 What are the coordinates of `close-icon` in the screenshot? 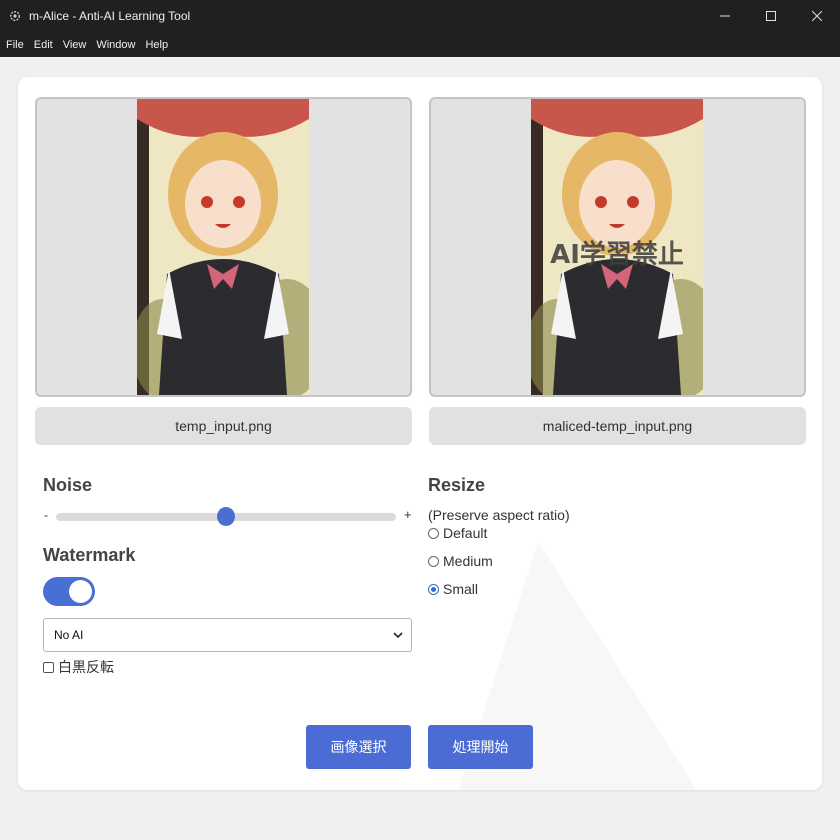 It's located at (817, 16).